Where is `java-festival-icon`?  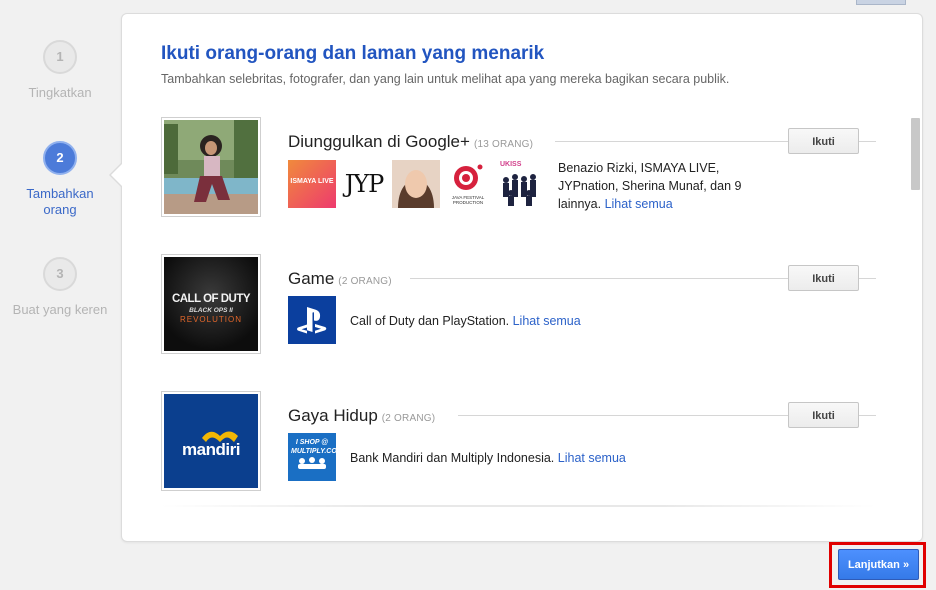 java-festival-icon is located at coordinates (468, 177).